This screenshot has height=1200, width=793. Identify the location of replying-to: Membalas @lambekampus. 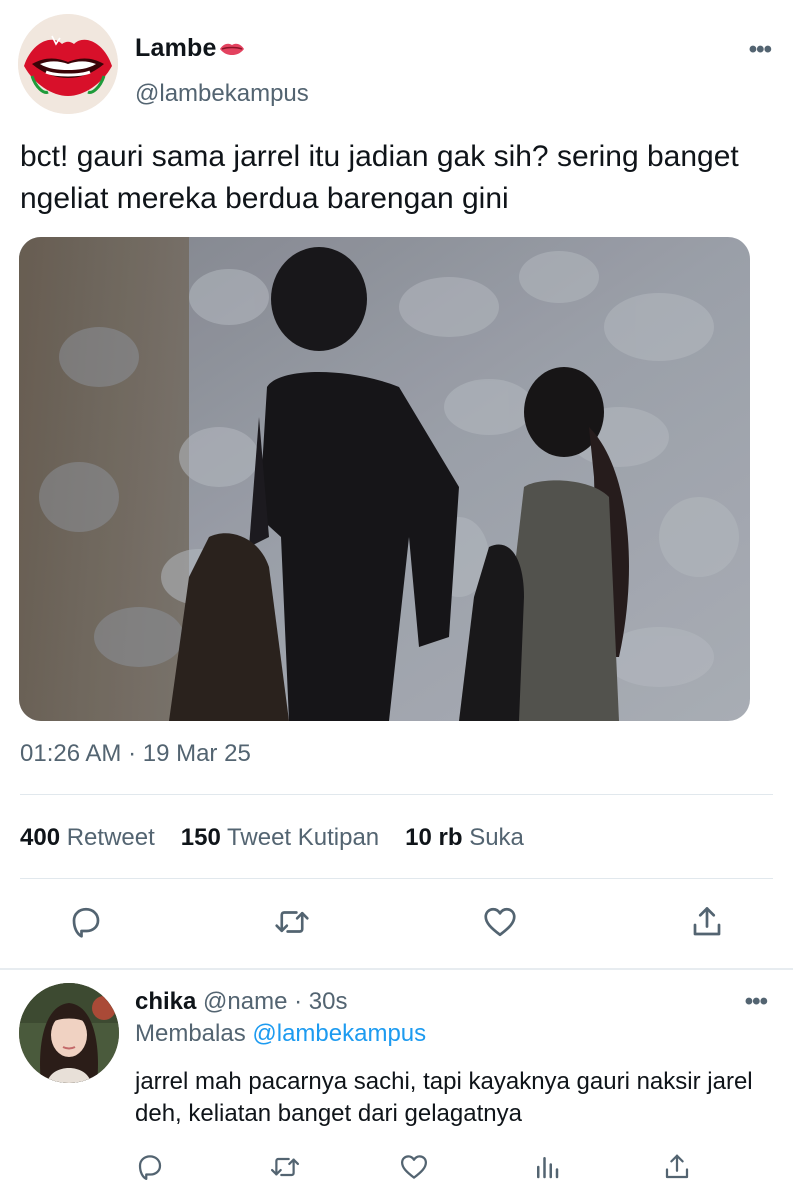
(280, 1034).